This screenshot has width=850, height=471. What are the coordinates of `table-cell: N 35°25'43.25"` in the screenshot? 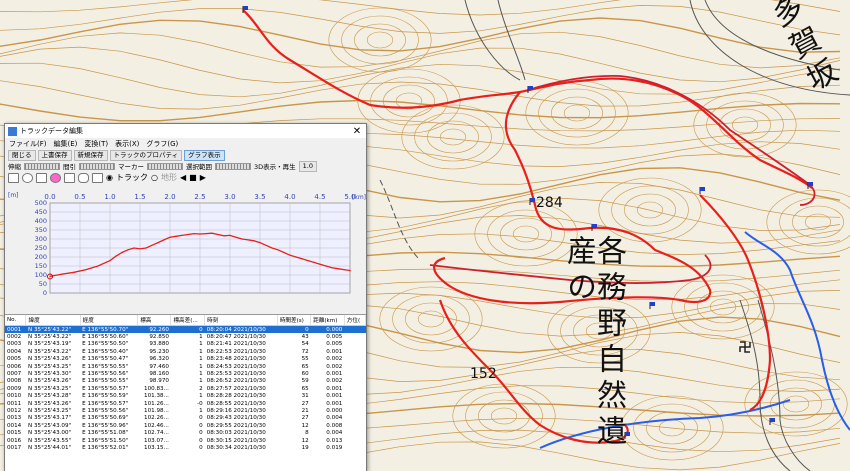 It's located at (49, 388).